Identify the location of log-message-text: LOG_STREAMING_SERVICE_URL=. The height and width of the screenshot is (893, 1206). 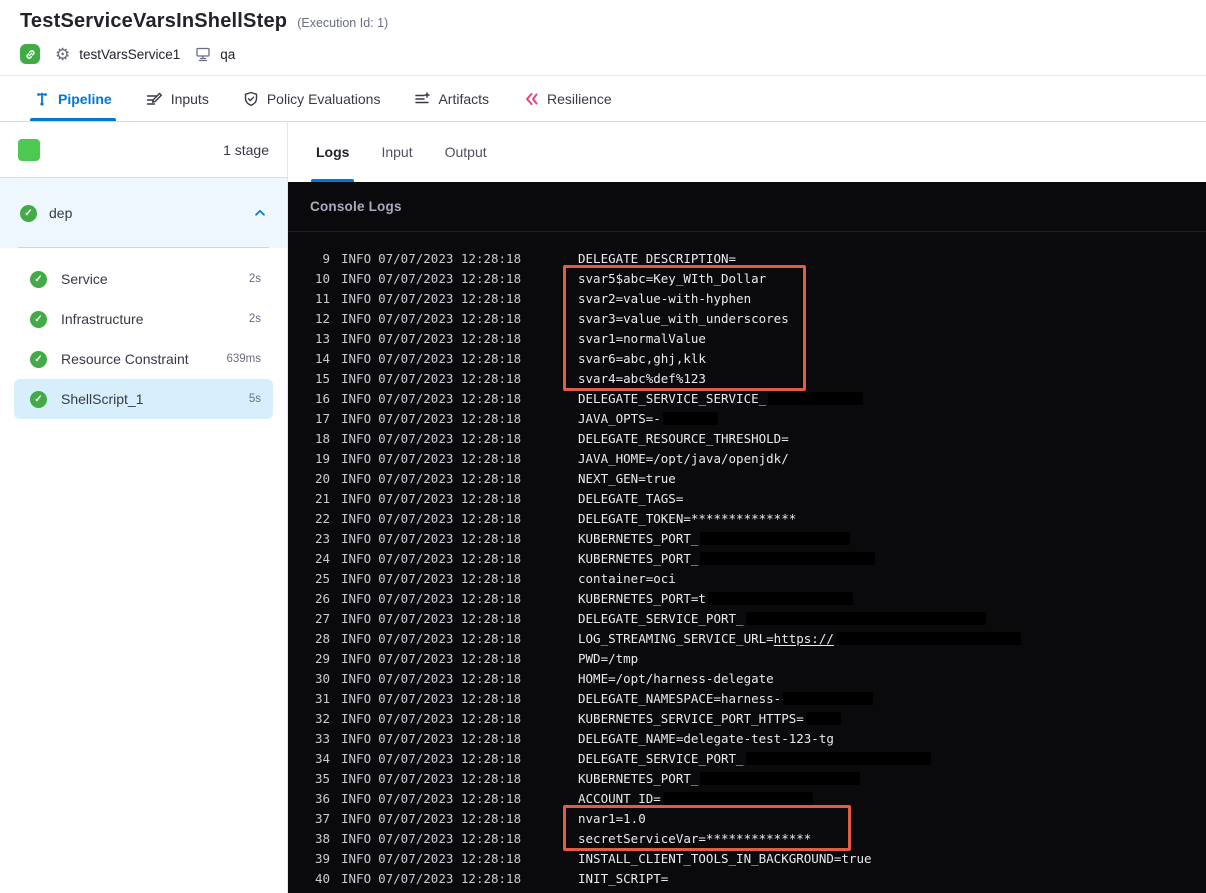
(676, 638).